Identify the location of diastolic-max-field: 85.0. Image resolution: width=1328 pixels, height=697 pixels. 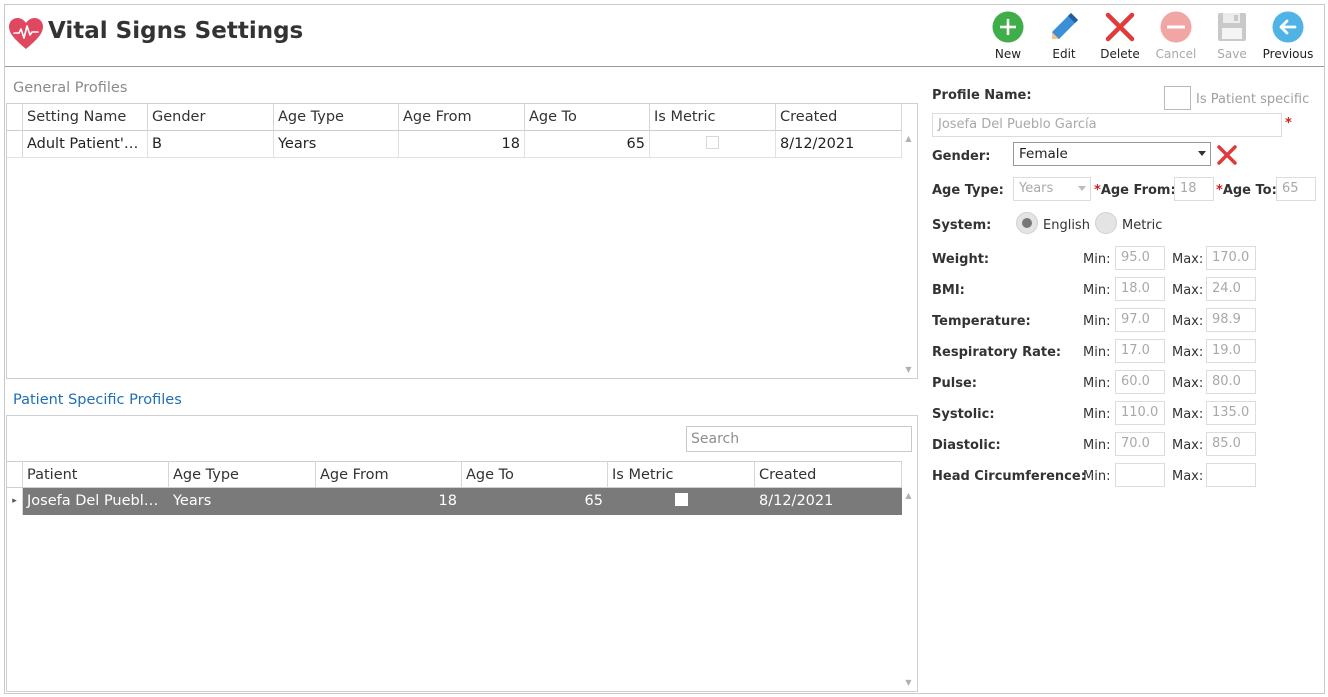
(1231, 444).